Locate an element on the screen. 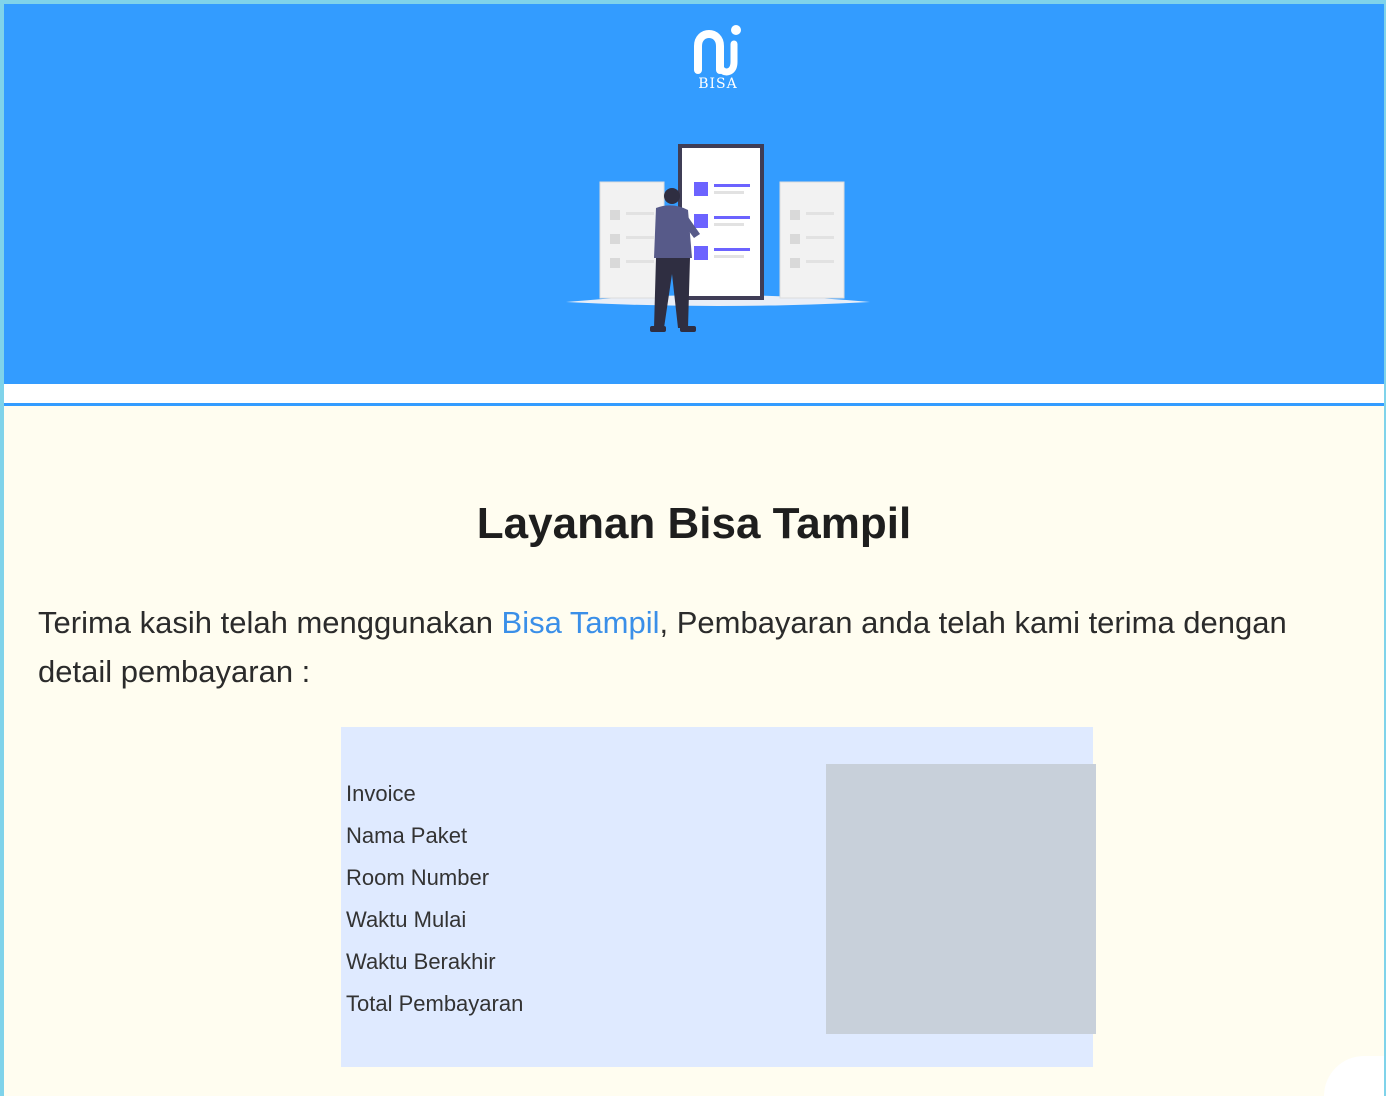 This screenshot has height=1096, width=1386. page-title: Layanan Bisa Tampil is located at coordinates (694, 523).